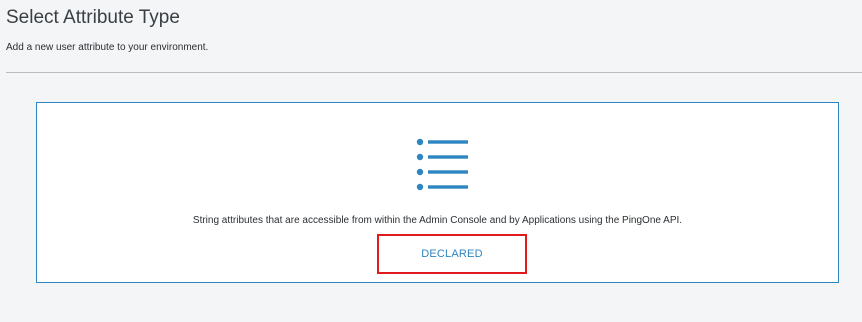 The width and height of the screenshot is (862, 322). Describe the element at coordinates (442, 164) in the screenshot. I see `list-icon` at that location.